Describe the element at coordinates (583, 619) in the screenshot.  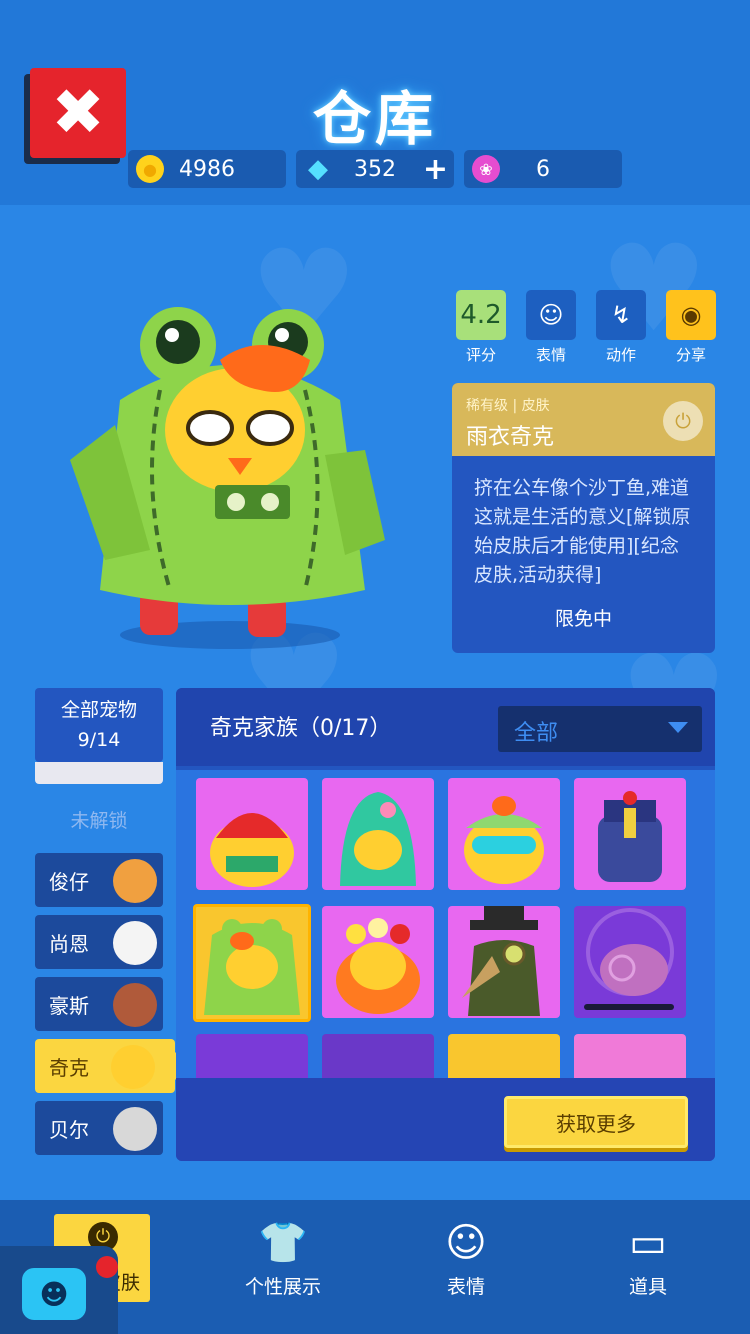
I see `free-status: 限免中` at that location.